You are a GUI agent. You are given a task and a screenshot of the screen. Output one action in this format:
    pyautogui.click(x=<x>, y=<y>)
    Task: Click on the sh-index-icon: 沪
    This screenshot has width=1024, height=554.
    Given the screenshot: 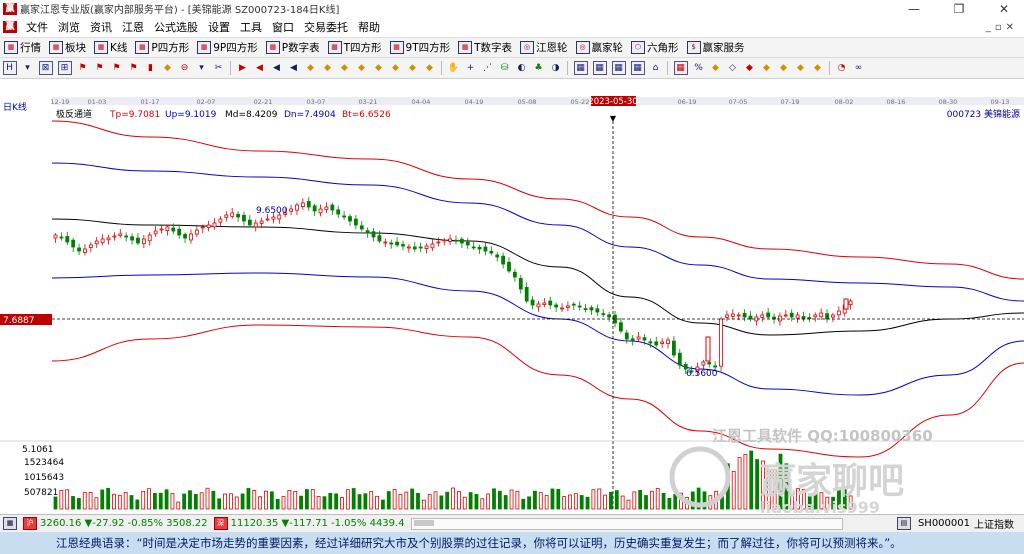 What is the action you would take?
    pyautogui.click(x=30, y=523)
    